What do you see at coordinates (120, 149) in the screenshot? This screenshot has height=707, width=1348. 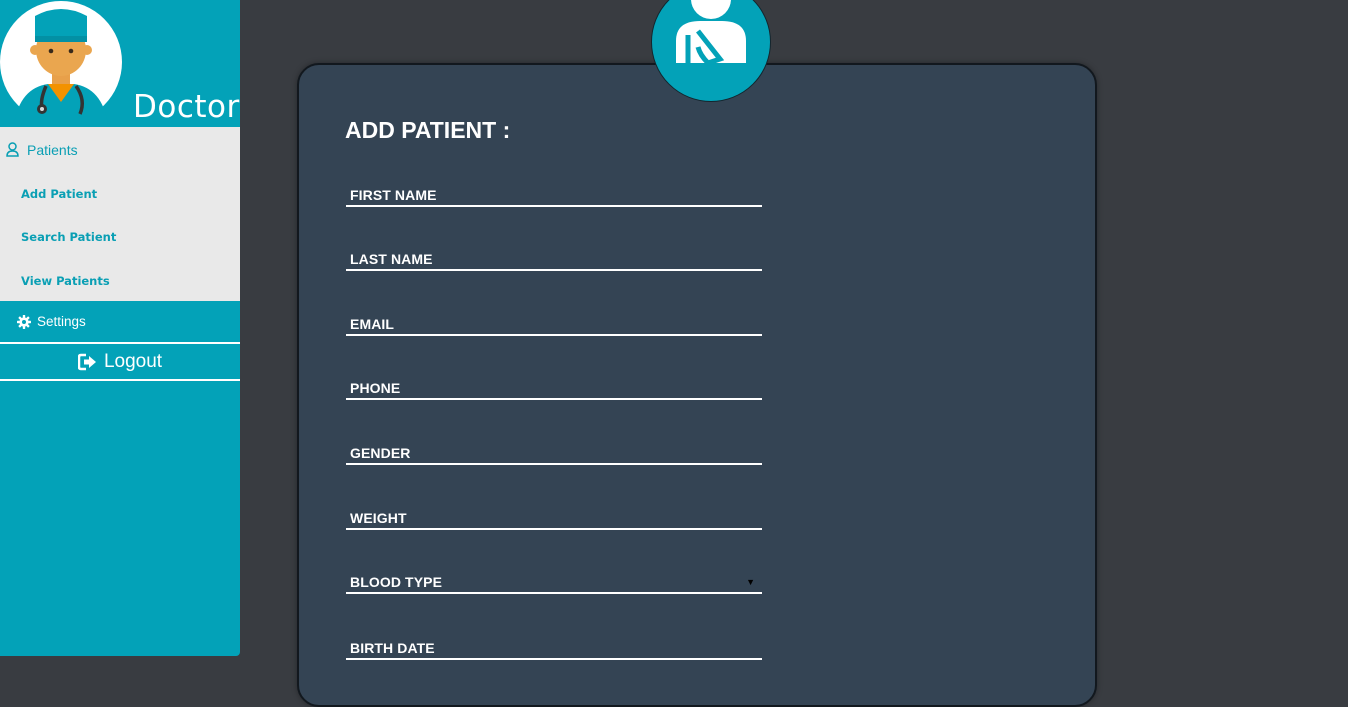 I see `sidebar-item-patients: Patients` at bounding box center [120, 149].